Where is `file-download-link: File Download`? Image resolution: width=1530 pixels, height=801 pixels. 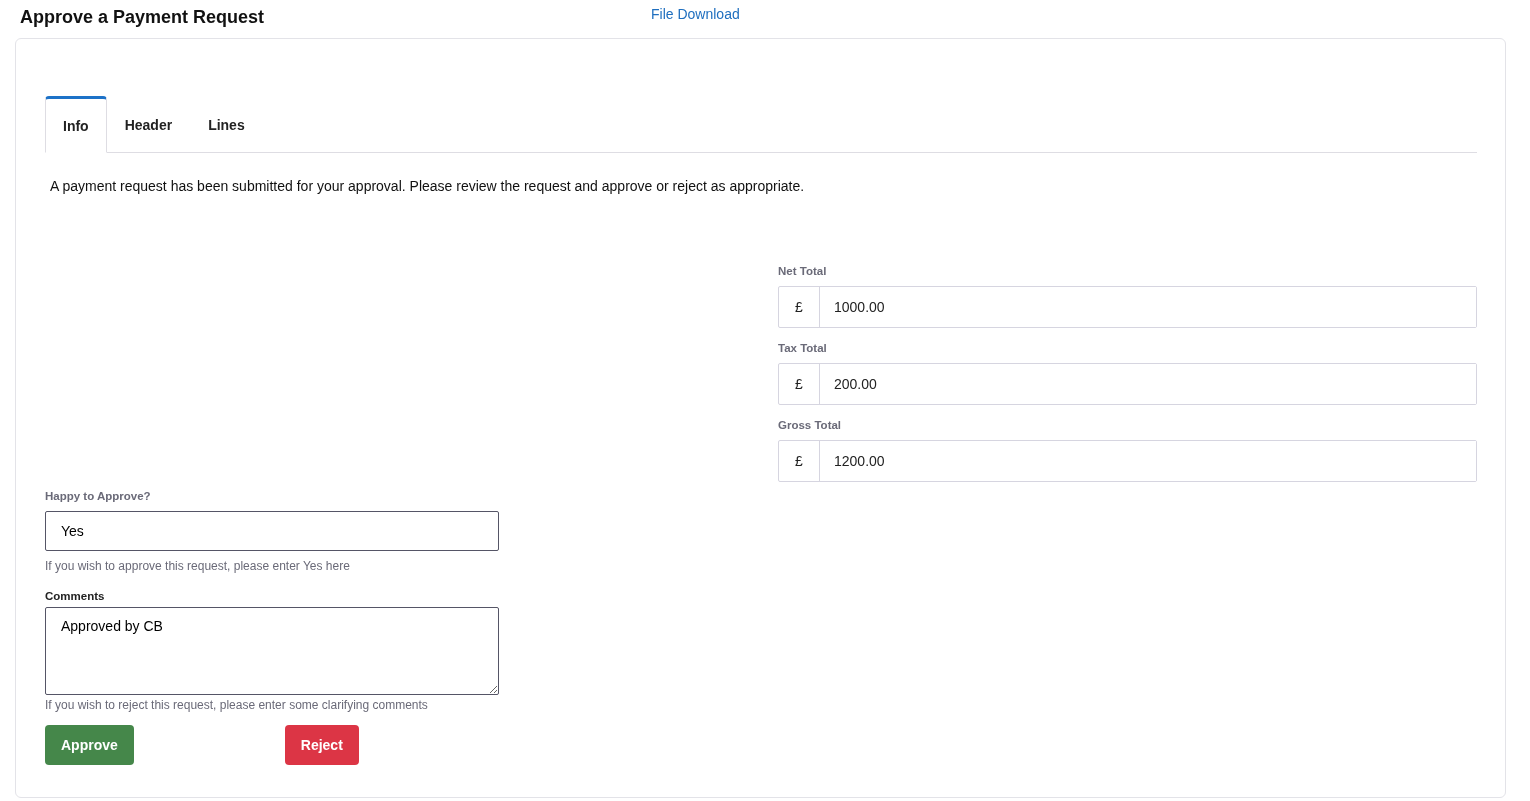 file-download-link: File Download is located at coordinates (695, 14).